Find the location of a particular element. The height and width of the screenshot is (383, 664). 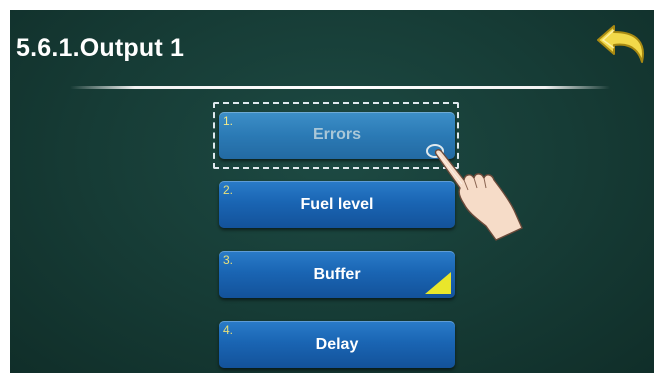

menu-item-label: Delay is located at coordinates (337, 344).